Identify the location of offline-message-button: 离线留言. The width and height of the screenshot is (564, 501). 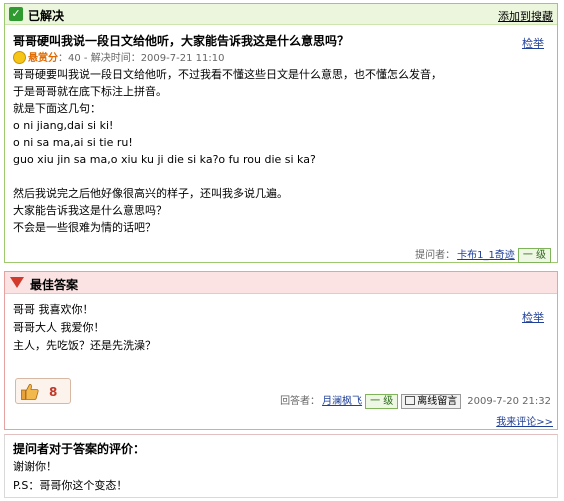
(431, 401).